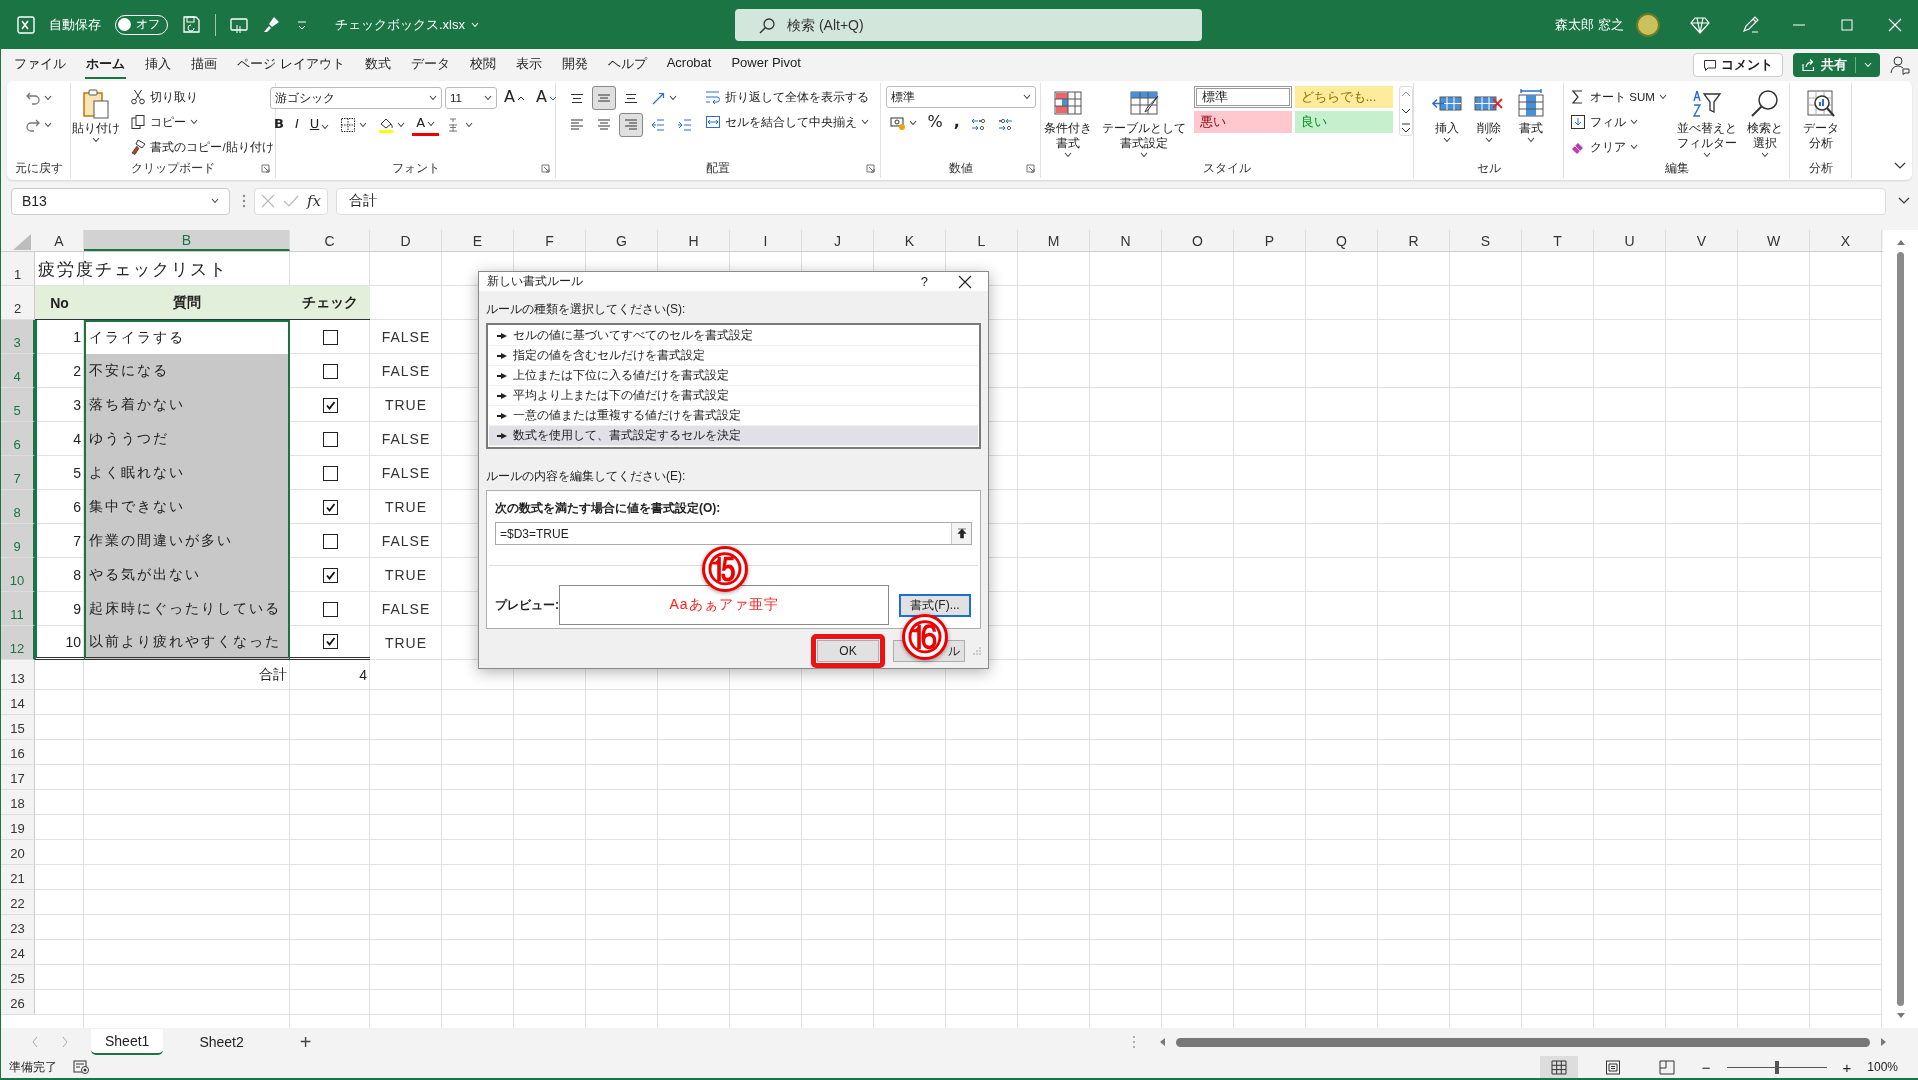 This screenshot has height=1080, width=1918. What do you see at coordinates (766, 65) in the screenshot?
I see `menu-tab: Power Pivot` at bounding box center [766, 65].